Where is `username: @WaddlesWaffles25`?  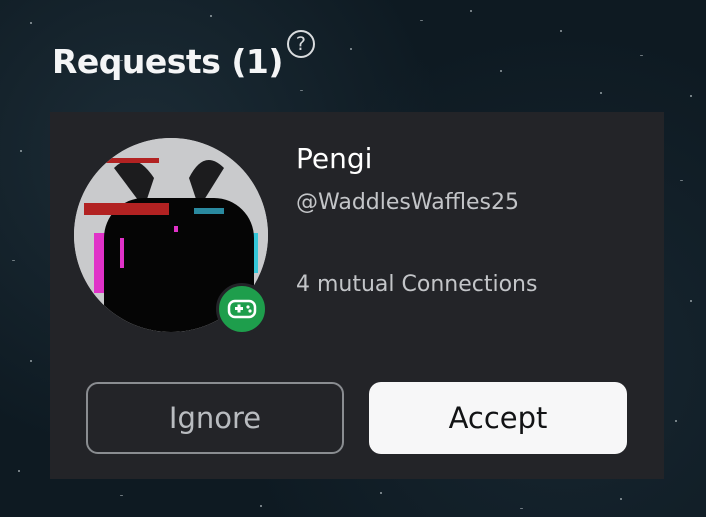
username: @WaddlesWaffles25 is located at coordinates (407, 202).